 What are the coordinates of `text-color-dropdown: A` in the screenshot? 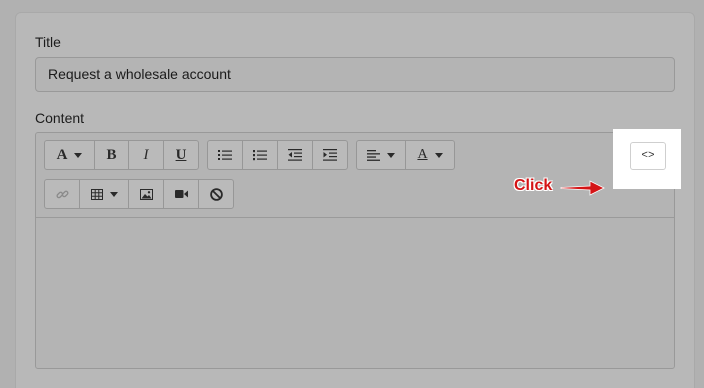 It's located at (430, 155).